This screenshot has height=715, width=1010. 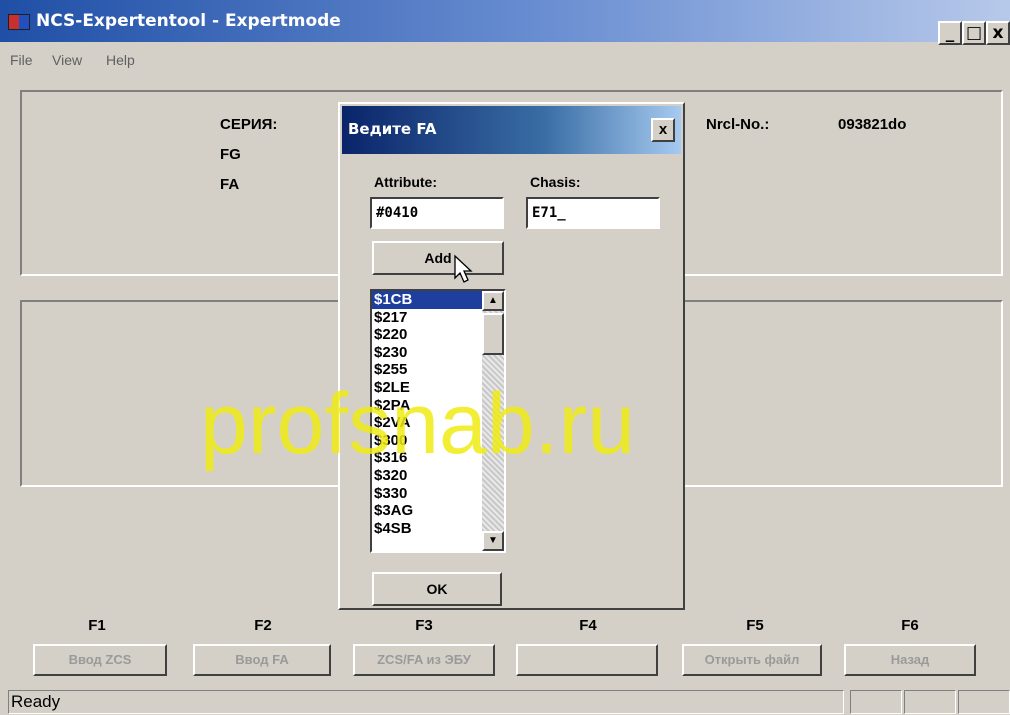 What do you see at coordinates (493, 301) in the screenshot?
I see `scroll-up-icon: ▲` at bounding box center [493, 301].